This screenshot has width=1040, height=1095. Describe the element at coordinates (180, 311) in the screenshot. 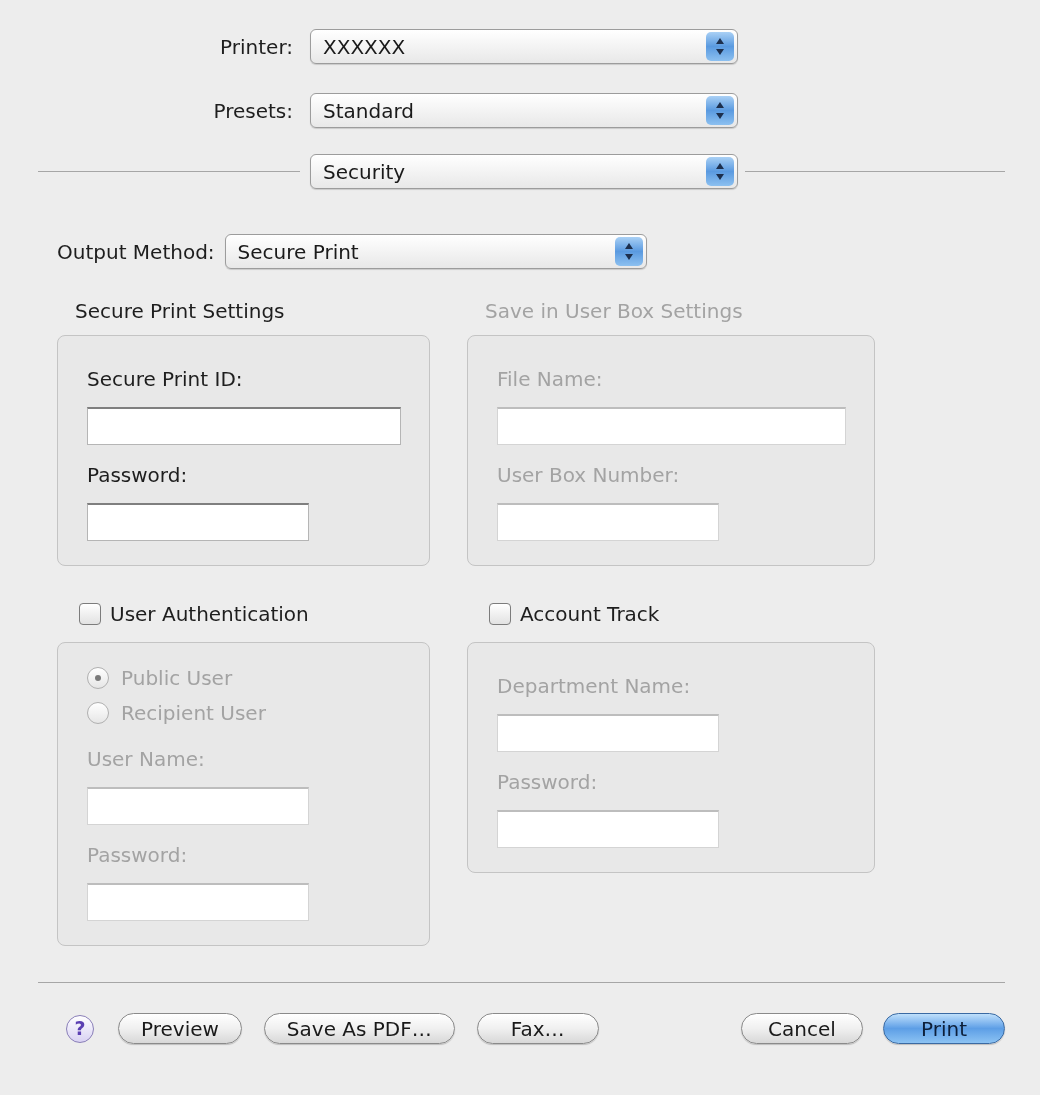

I see `section-heading: Secure Print Settings` at that location.